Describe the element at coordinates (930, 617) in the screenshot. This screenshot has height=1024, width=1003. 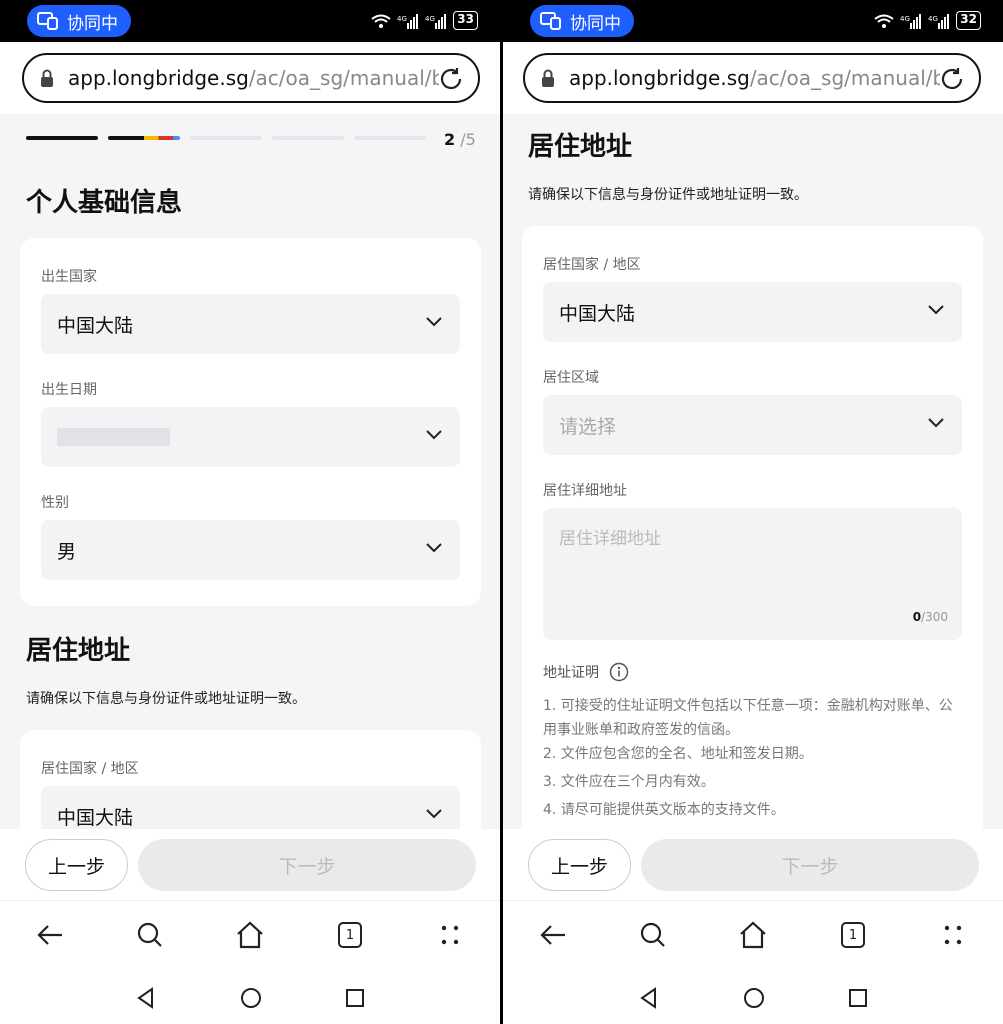
I see `char-counter: 0/300` at that location.